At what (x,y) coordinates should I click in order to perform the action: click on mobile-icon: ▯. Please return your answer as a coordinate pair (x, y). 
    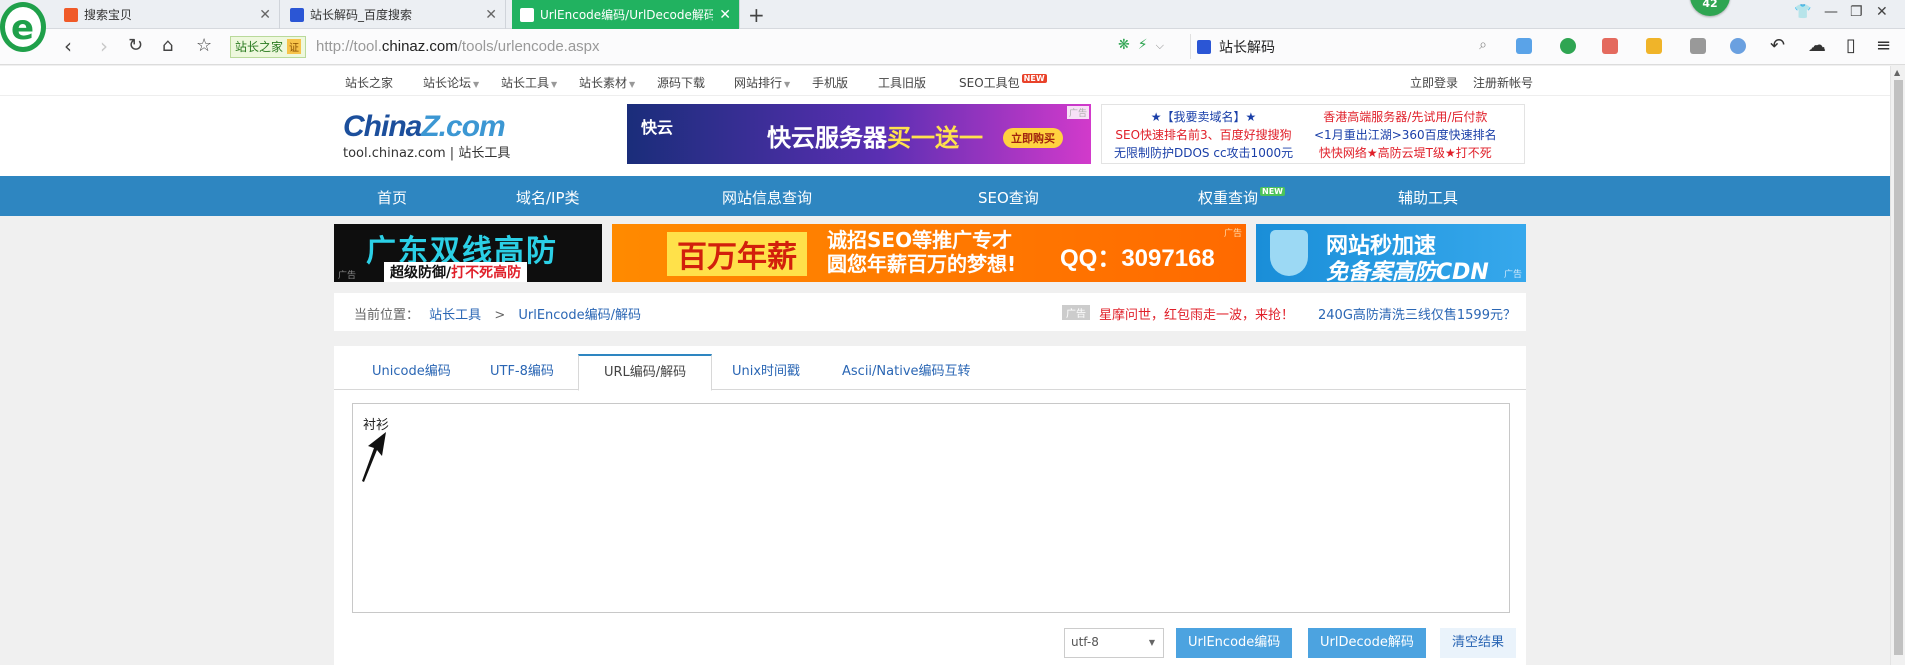
    Looking at the image, I should click on (1851, 45).